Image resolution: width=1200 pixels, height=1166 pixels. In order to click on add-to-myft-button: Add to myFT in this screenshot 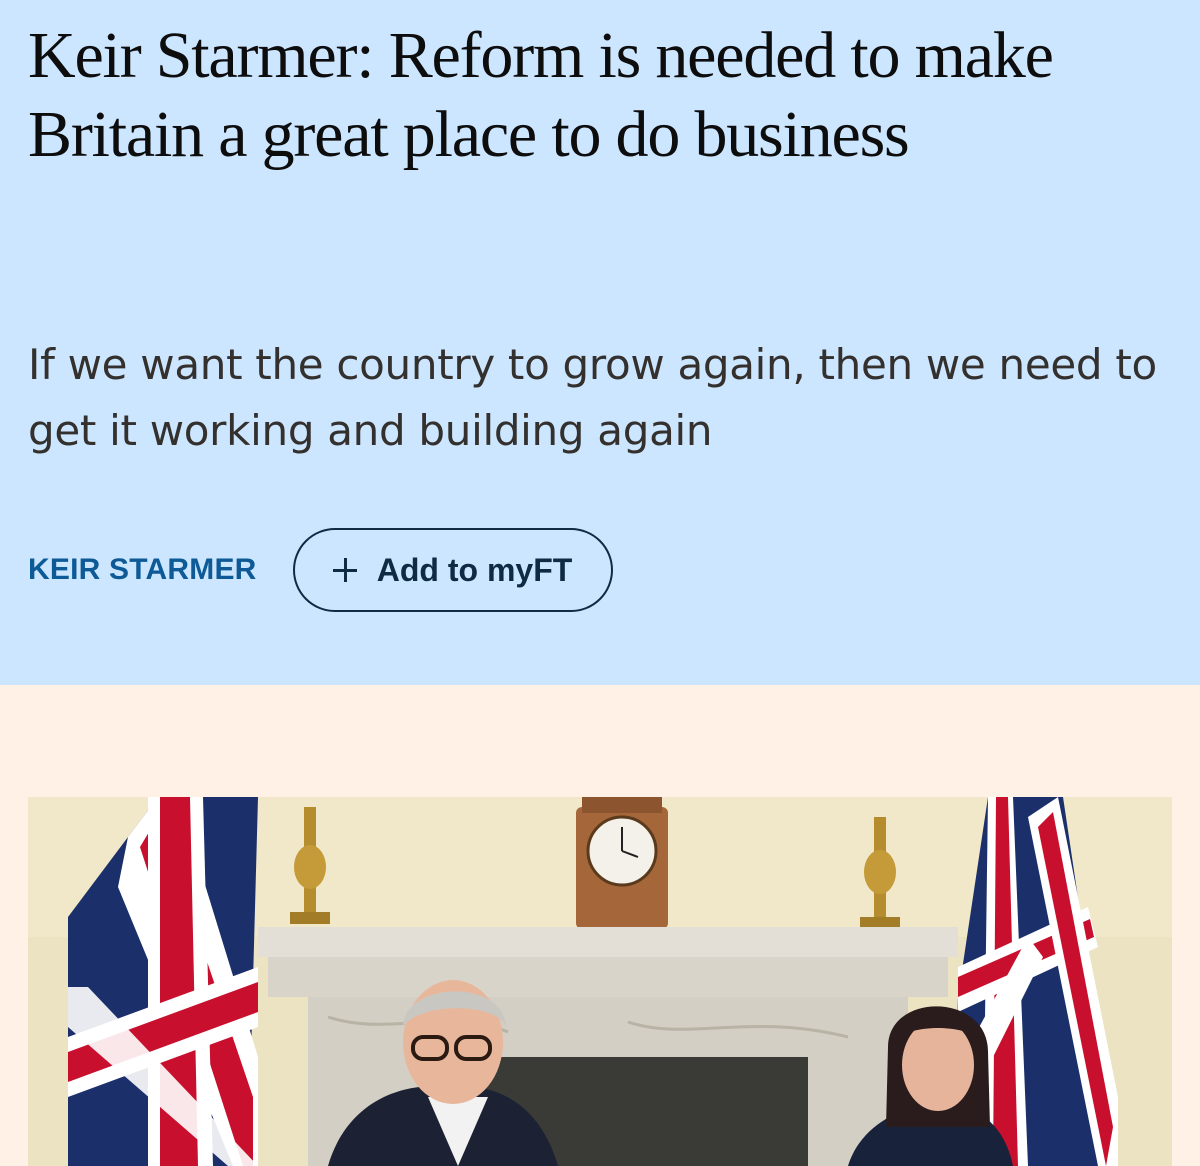, I will do `click(452, 570)`.